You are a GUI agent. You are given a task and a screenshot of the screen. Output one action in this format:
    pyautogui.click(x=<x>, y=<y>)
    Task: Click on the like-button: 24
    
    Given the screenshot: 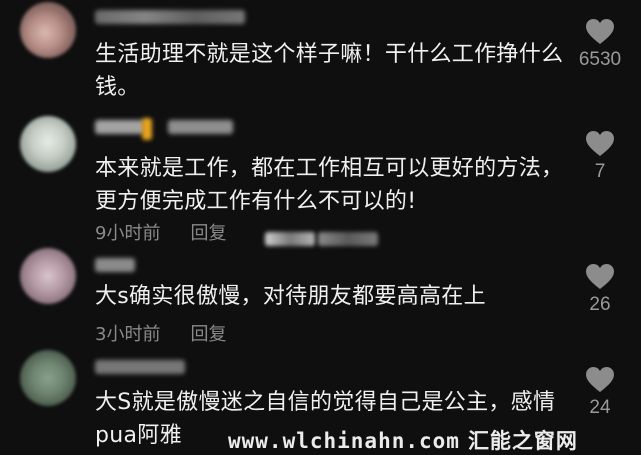 What is the action you would take?
    pyautogui.click(x=600, y=392)
    